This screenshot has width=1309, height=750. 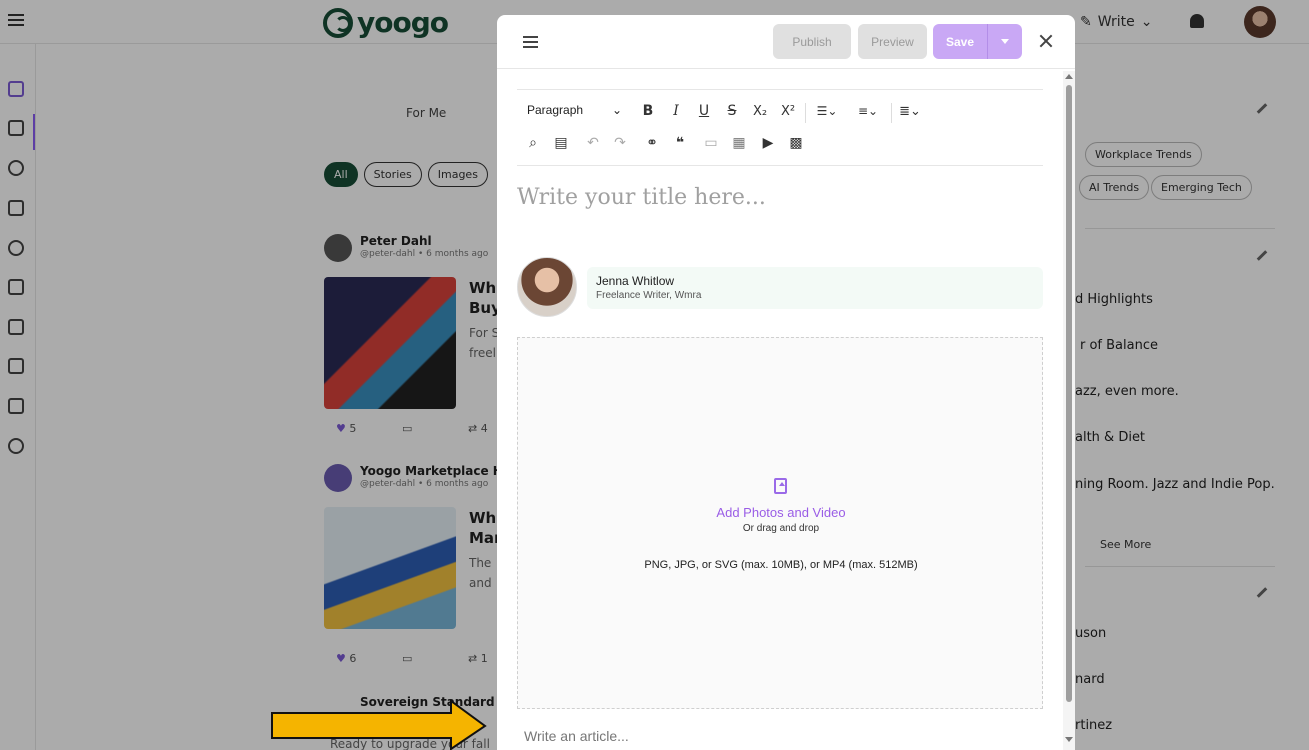 What do you see at coordinates (732, 111) in the screenshot?
I see `strikethrough-icon: S` at bounding box center [732, 111].